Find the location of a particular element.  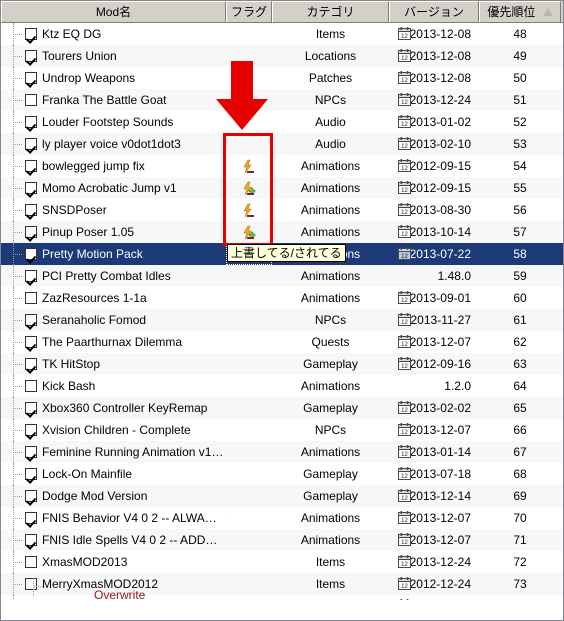

cell-mod-name: Louder Footstep Sounds is located at coordinates (113, 122).